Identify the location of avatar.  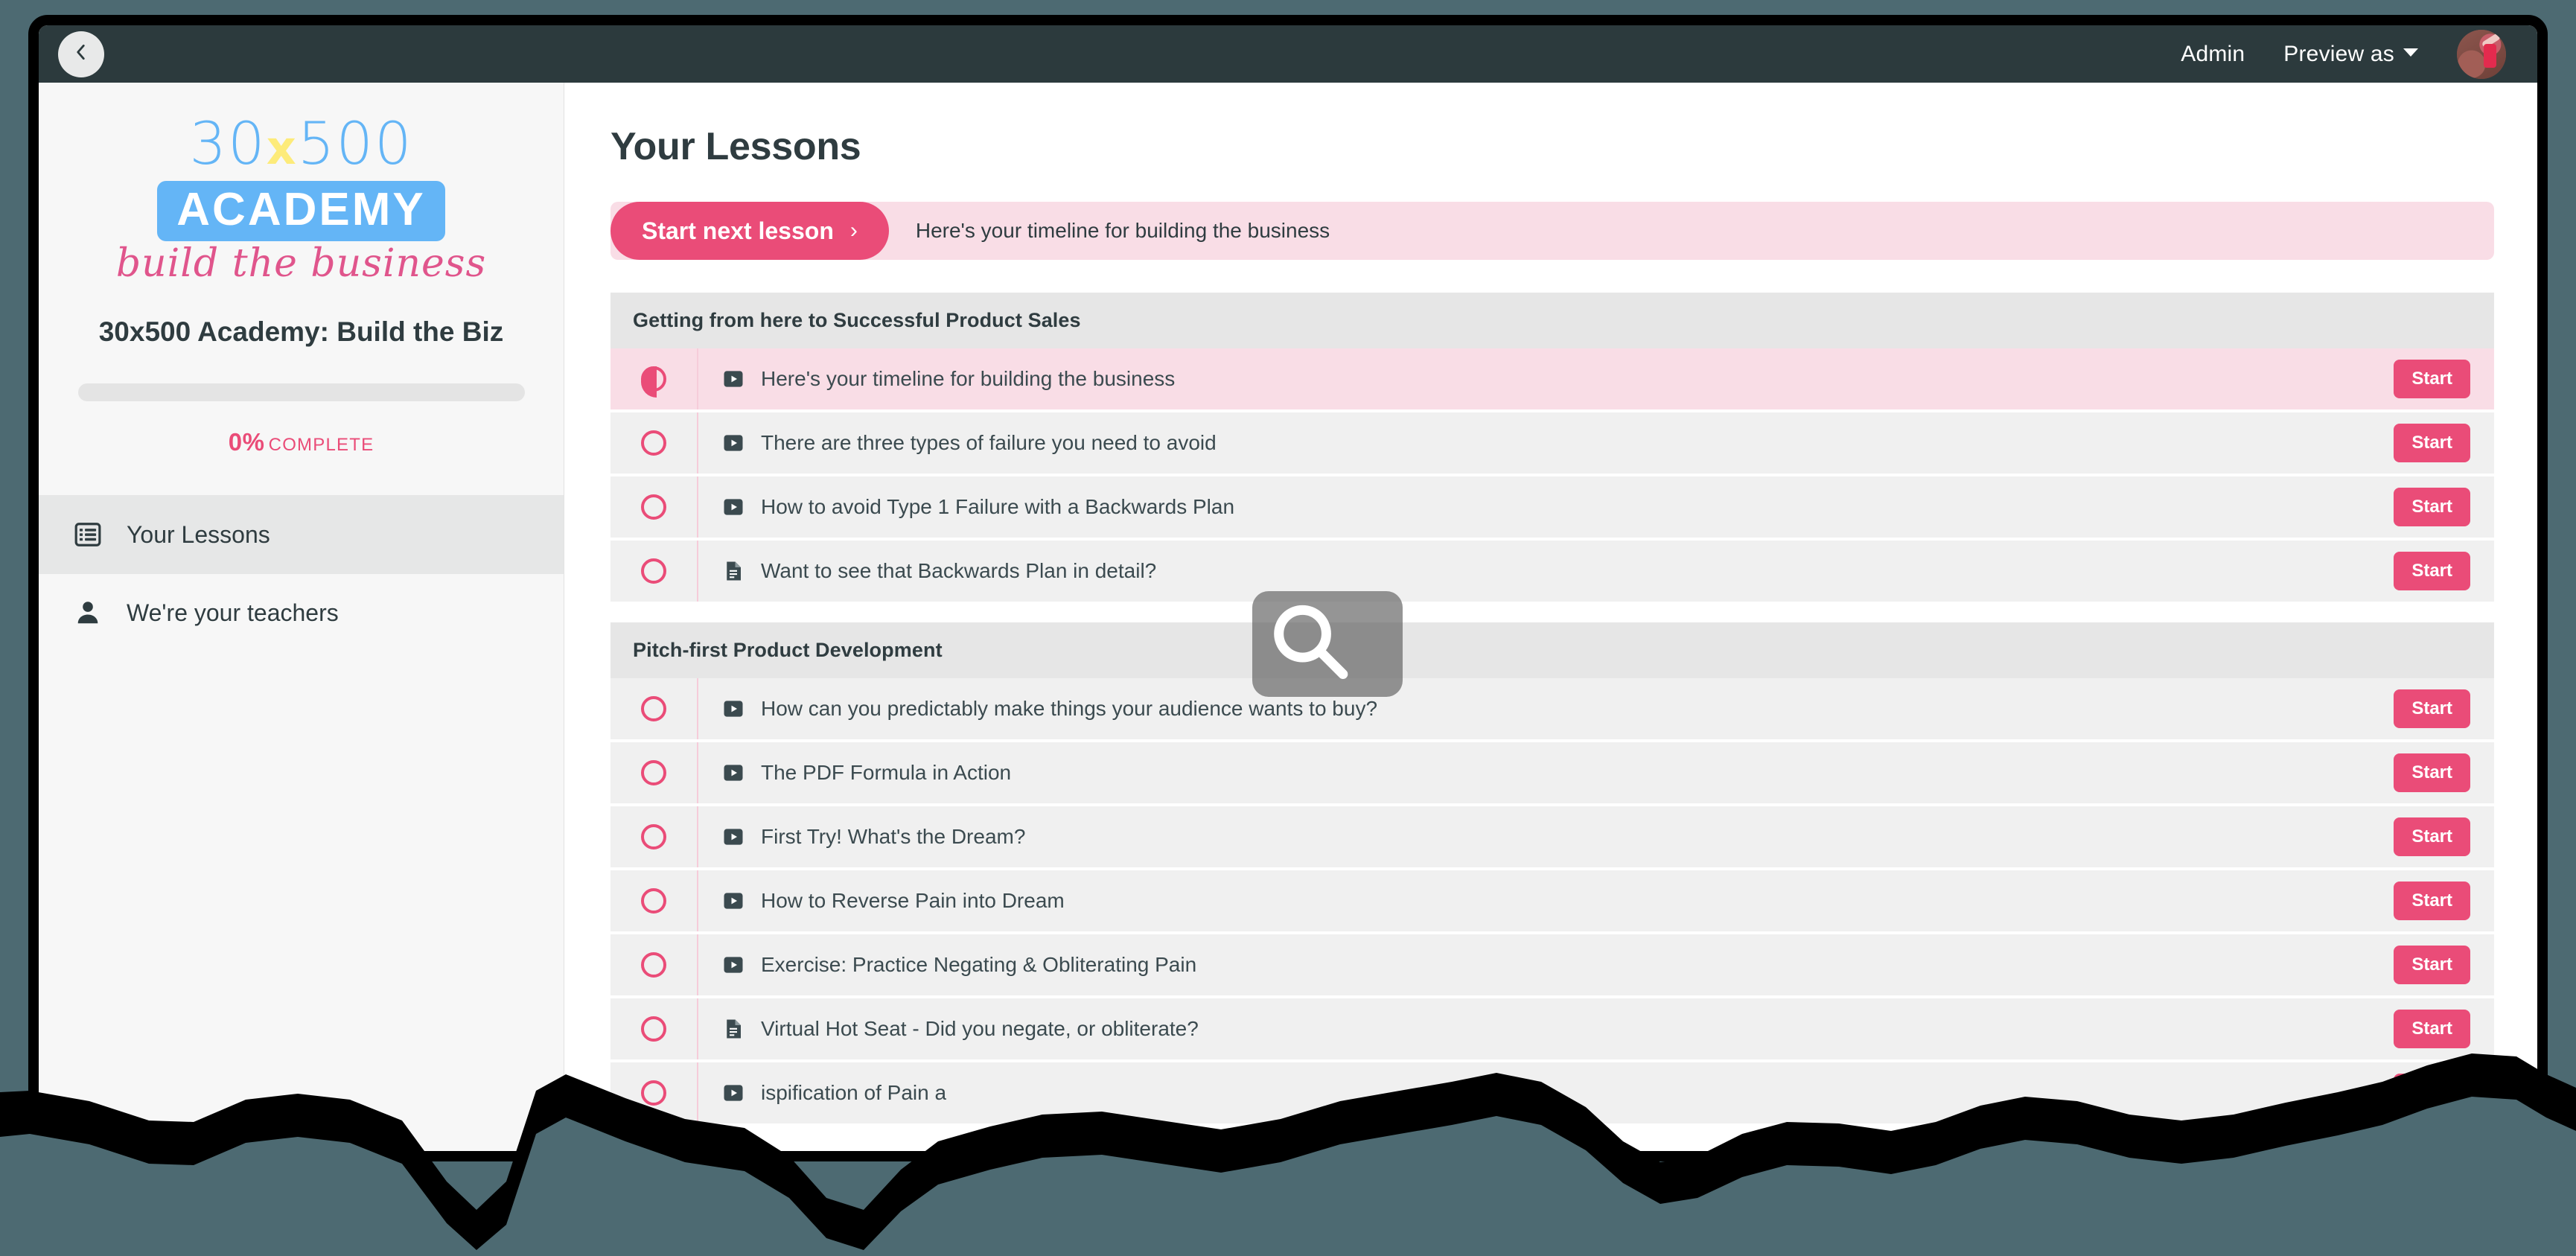
(2481, 54).